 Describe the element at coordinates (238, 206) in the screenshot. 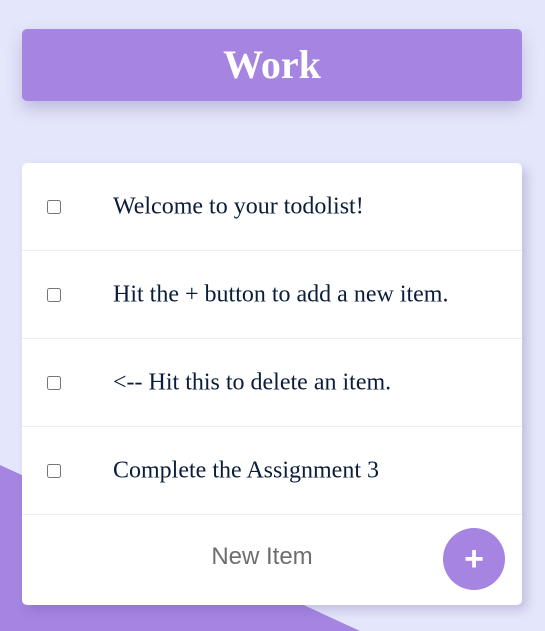

I see `item-text: Welcome to your todolist!` at that location.